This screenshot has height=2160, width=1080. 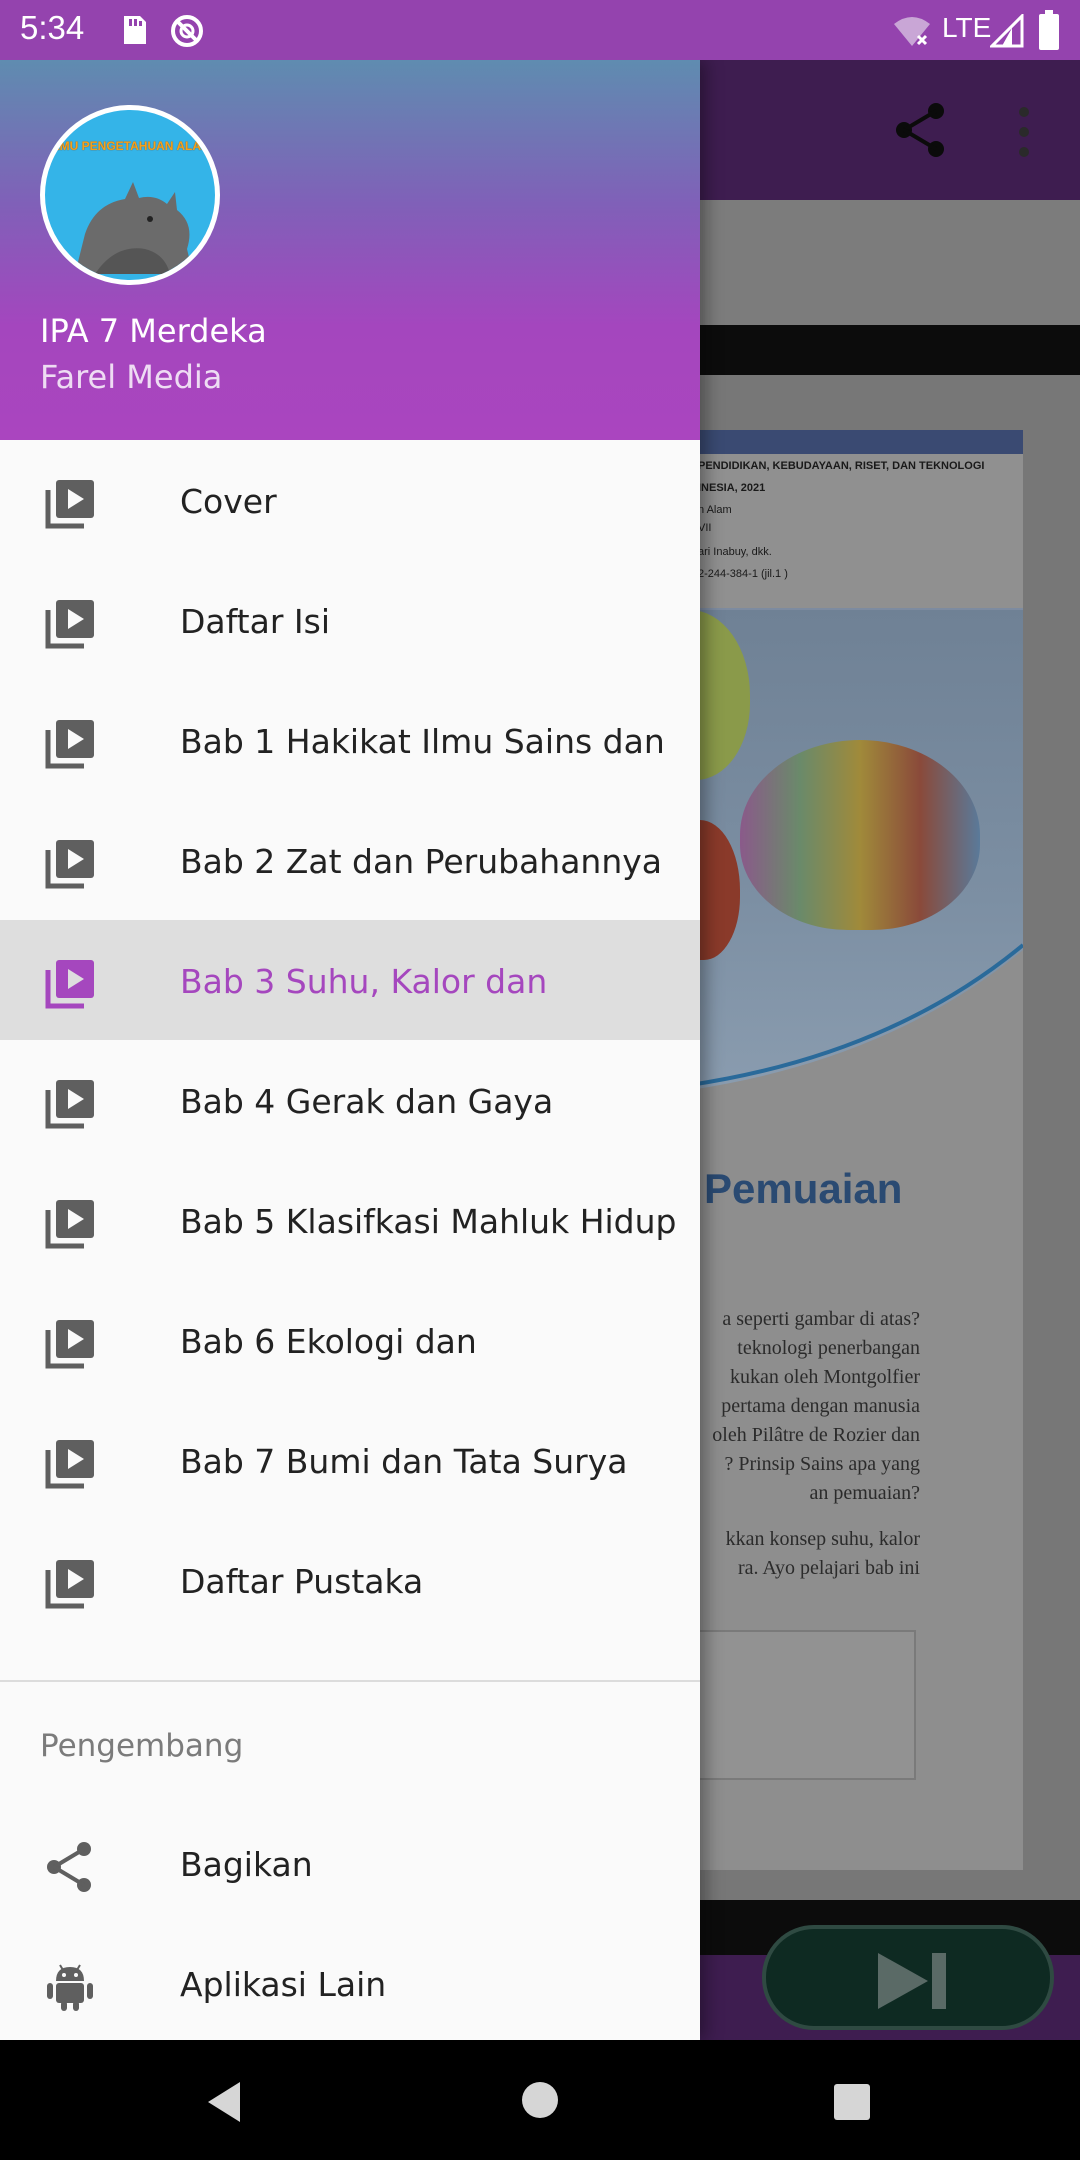 I want to click on developer-name: Farel Media, so click(x=131, y=377).